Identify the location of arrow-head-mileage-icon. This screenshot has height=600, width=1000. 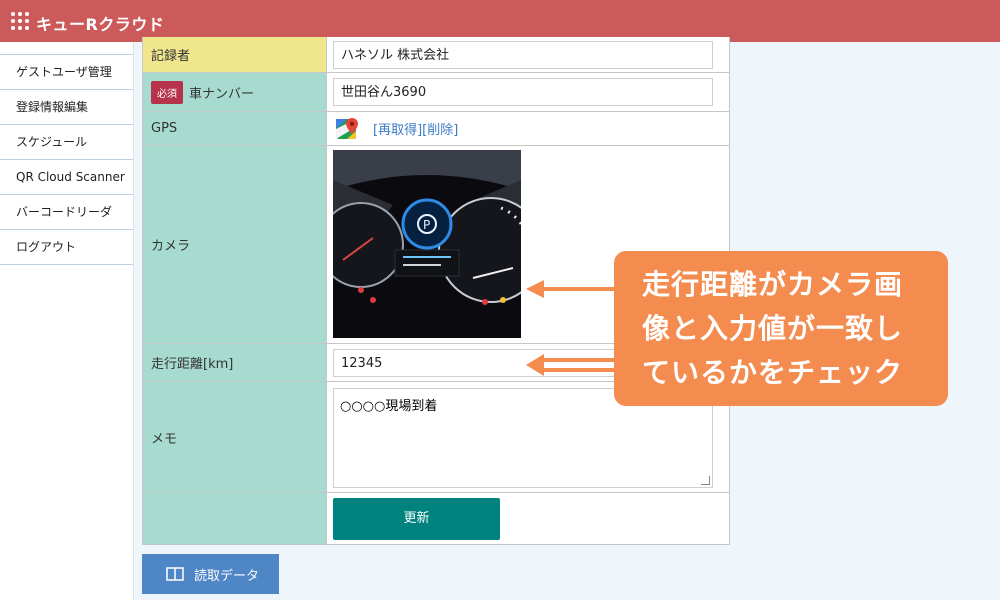
(535, 365).